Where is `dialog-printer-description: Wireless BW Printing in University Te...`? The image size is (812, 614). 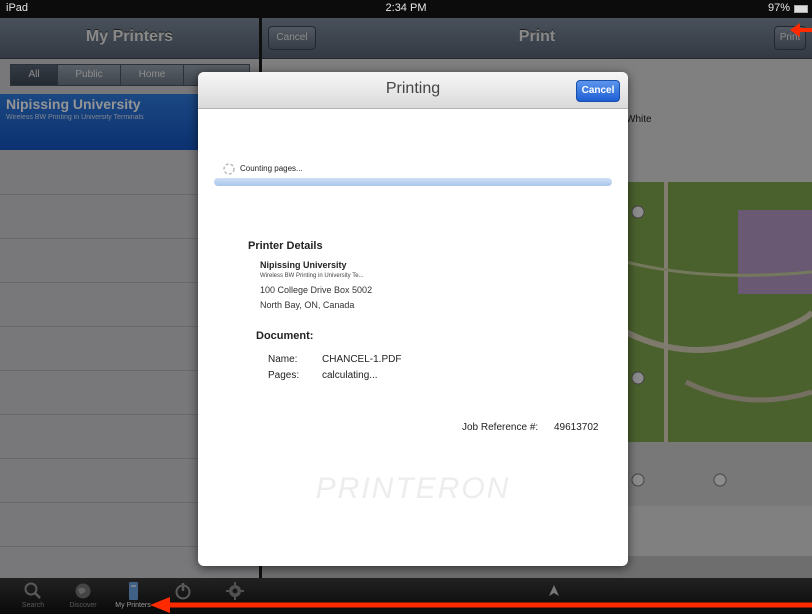 dialog-printer-description: Wireless BW Printing in University Te... is located at coordinates (312, 276).